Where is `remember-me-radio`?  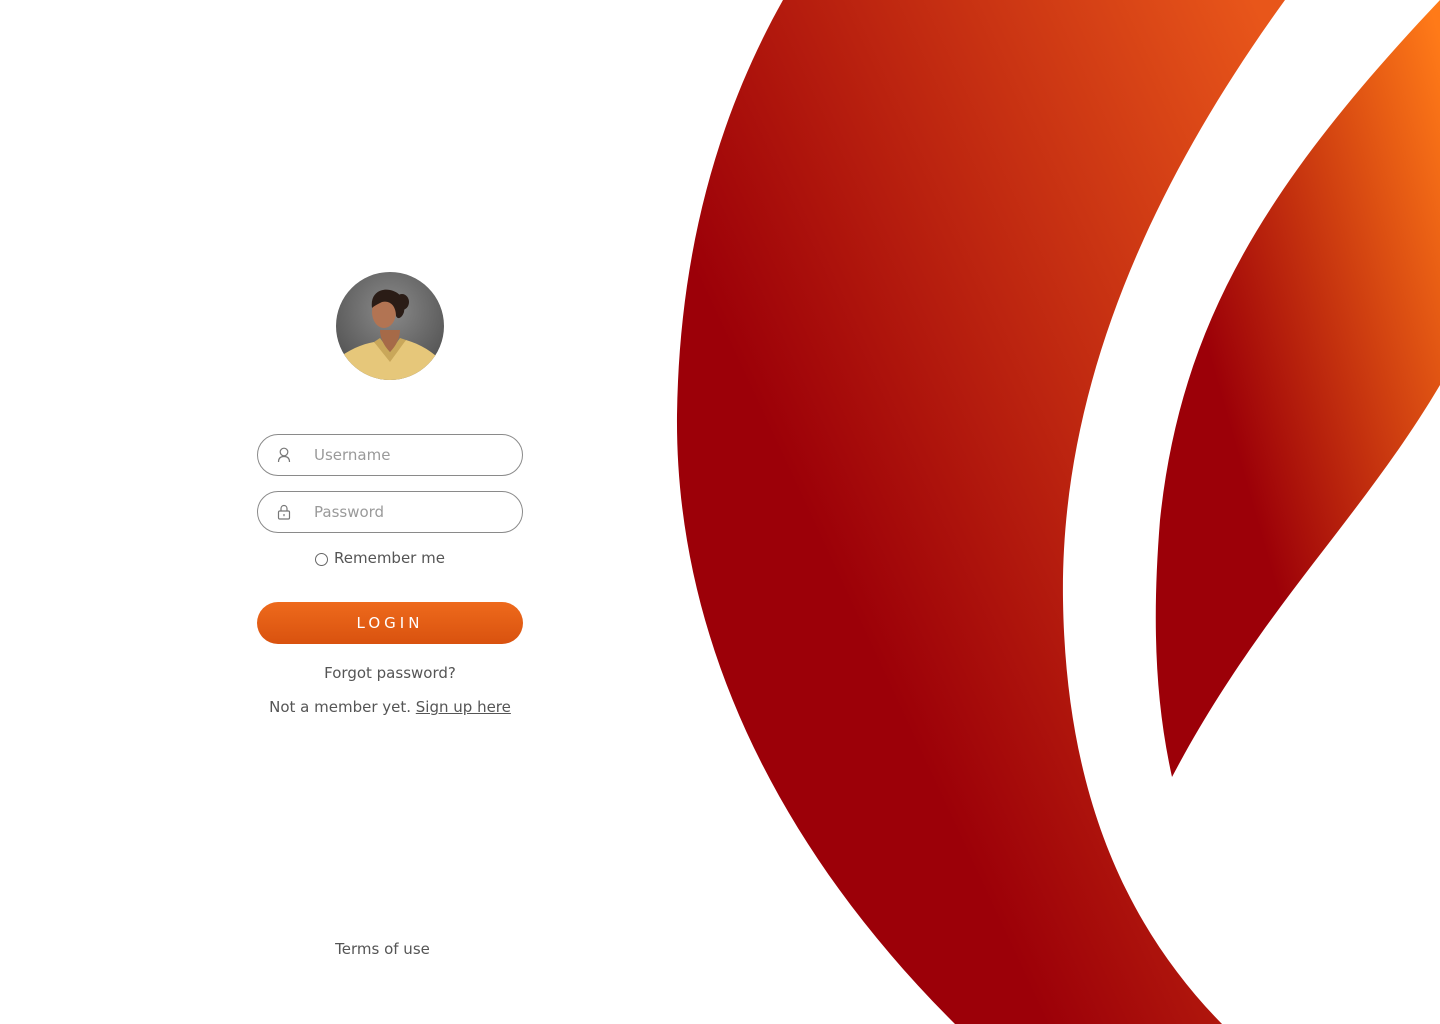
remember-me-radio is located at coordinates (321, 559).